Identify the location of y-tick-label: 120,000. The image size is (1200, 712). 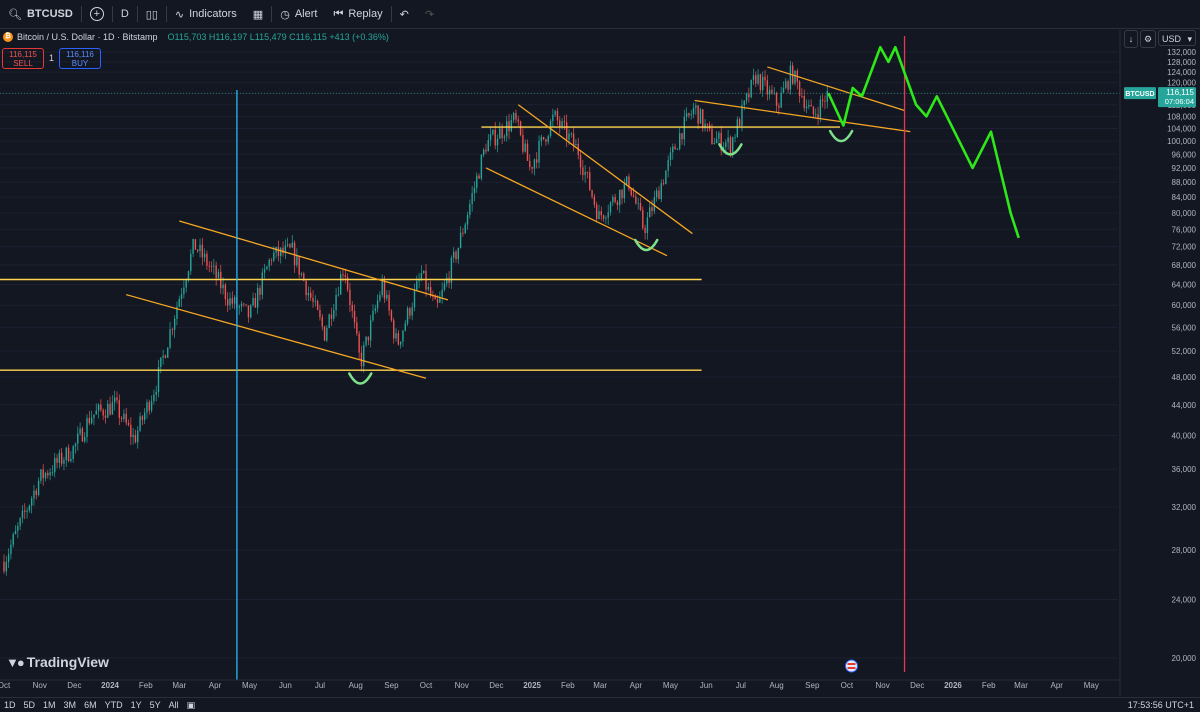
(1181, 83).